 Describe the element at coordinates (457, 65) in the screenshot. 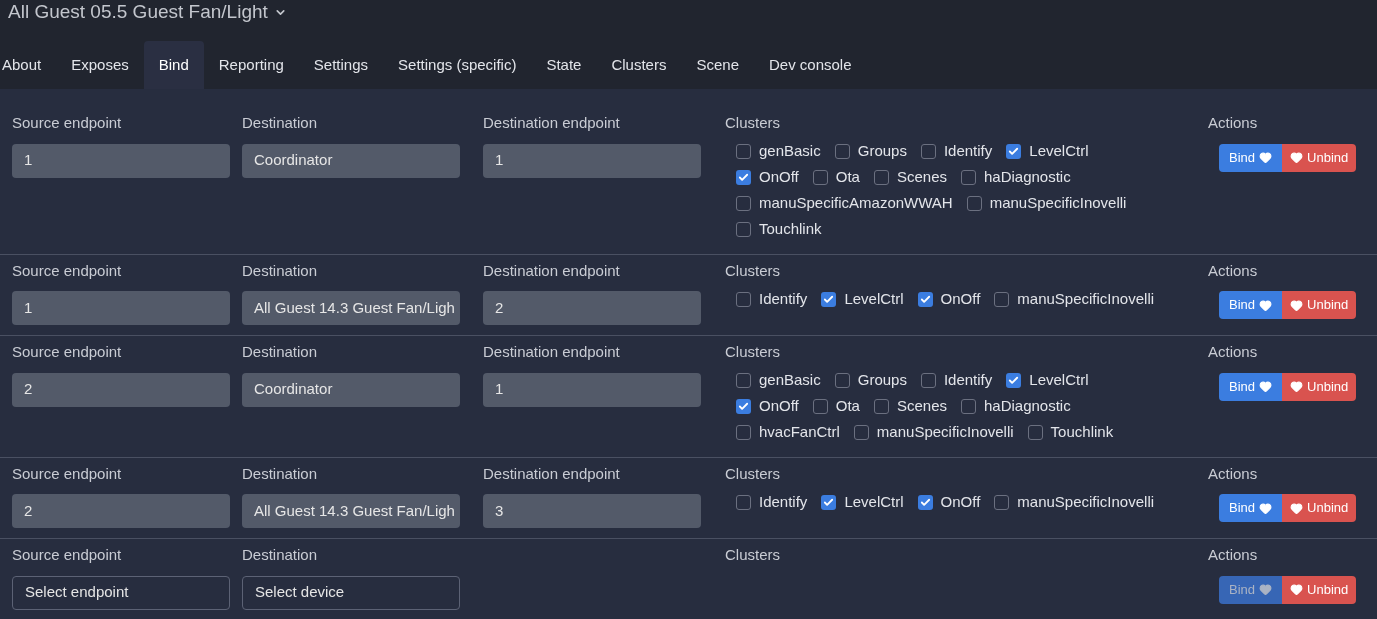

I see `tab: Settings (specific)` at that location.